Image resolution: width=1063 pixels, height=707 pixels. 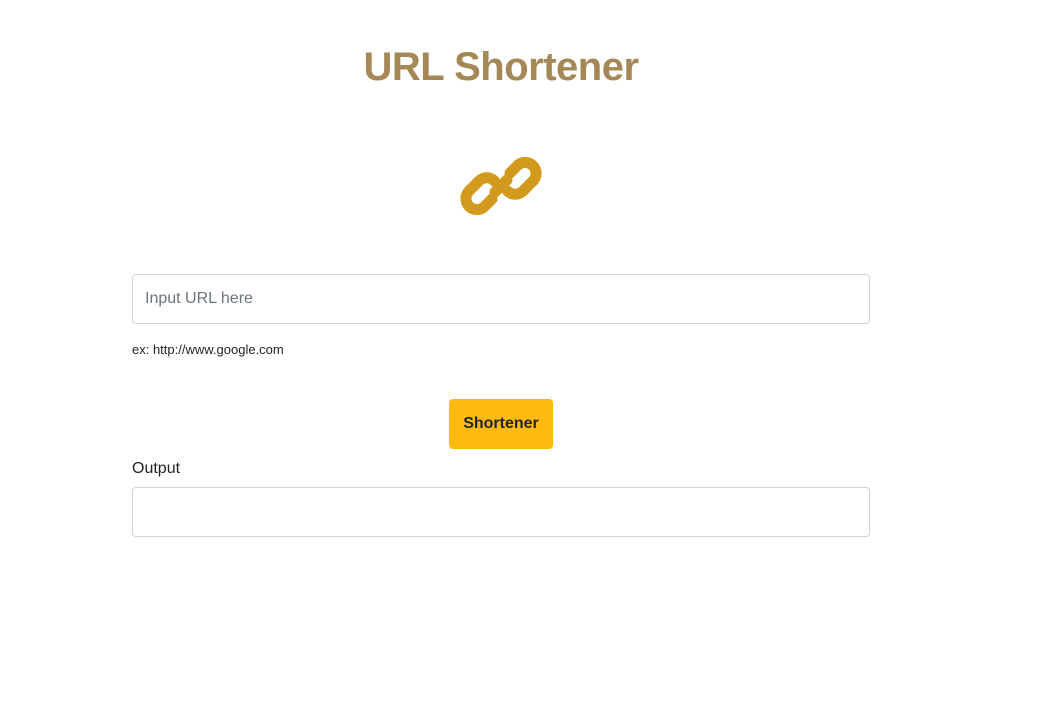 What do you see at coordinates (501, 299) in the screenshot?
I see `url-input` at bounding box center [501, 299].